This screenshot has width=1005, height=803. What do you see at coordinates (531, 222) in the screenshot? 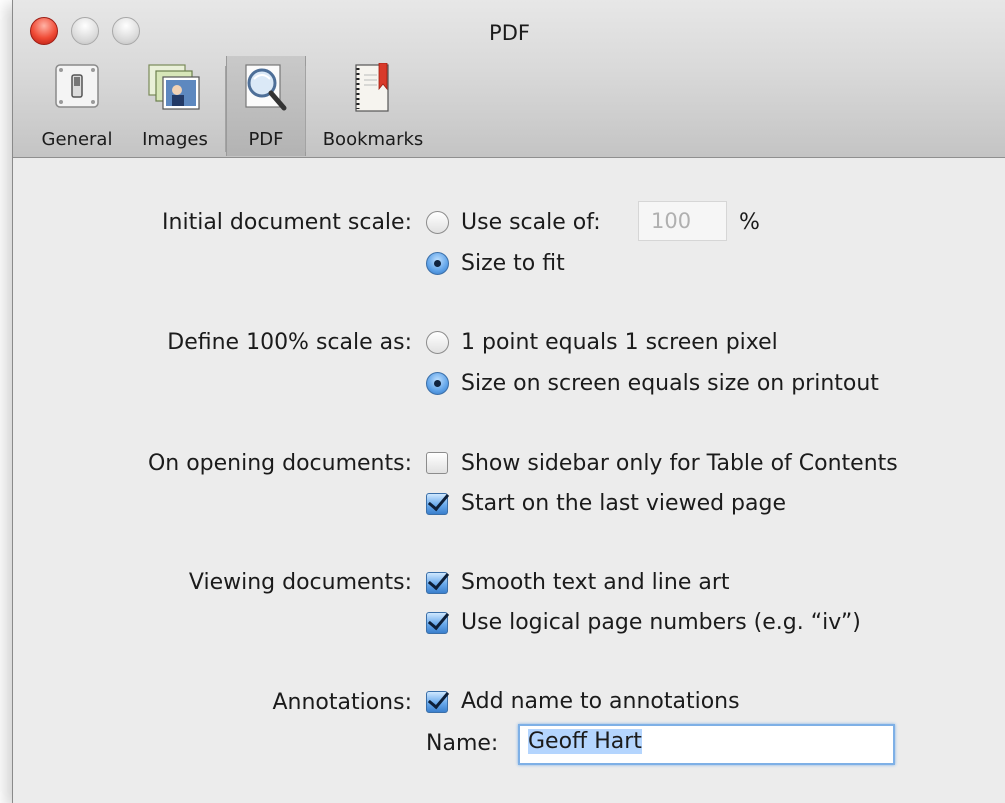
I see `use-scale-label: Use scale of:` at bounding box center [531, 222].